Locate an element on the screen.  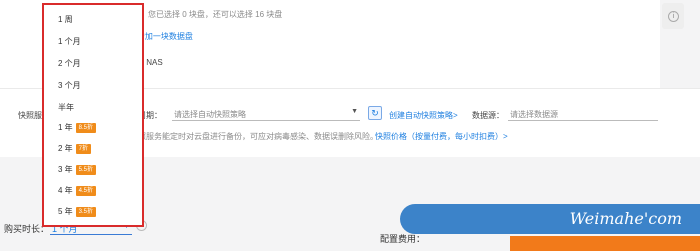
discount-badge: 5.5折 is located at coordinates (86, 170).